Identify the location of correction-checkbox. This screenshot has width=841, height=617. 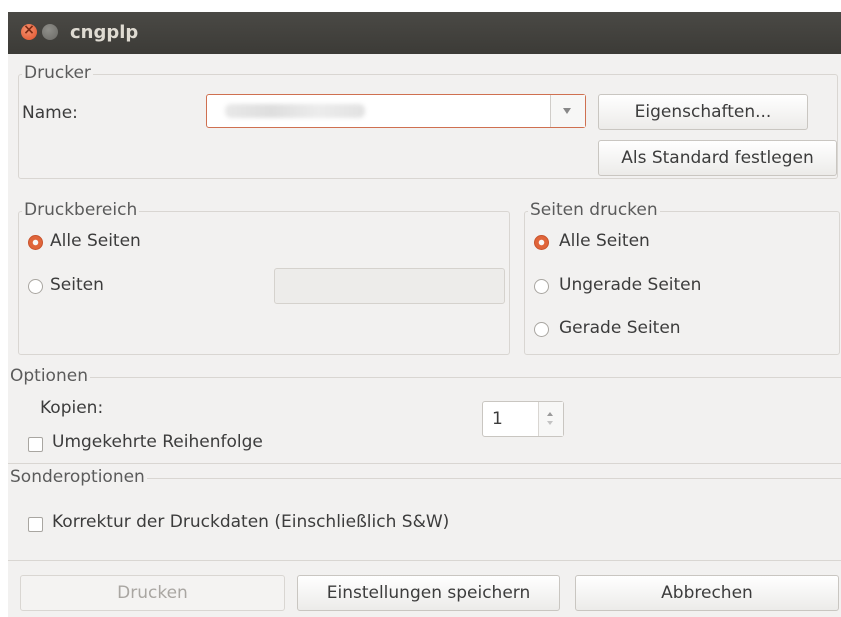
(35, 524).